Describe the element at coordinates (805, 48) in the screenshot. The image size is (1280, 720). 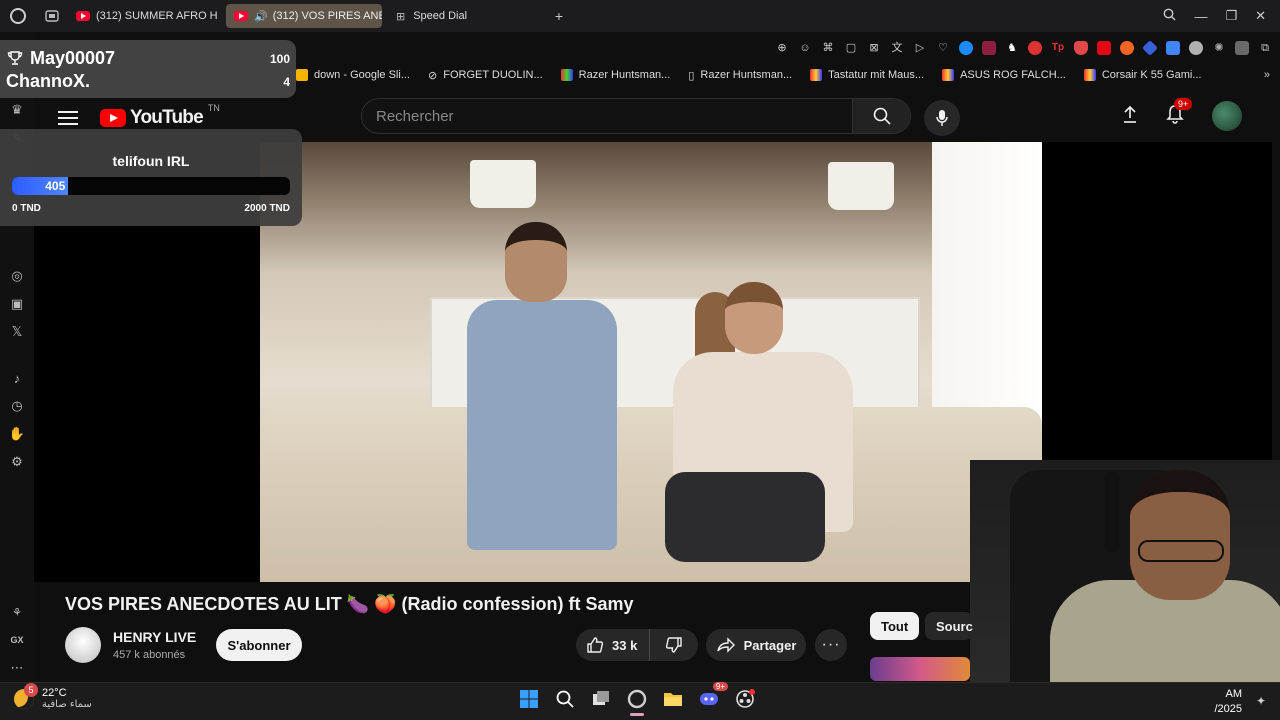
I see `emoji-icon: ☺` at that location.